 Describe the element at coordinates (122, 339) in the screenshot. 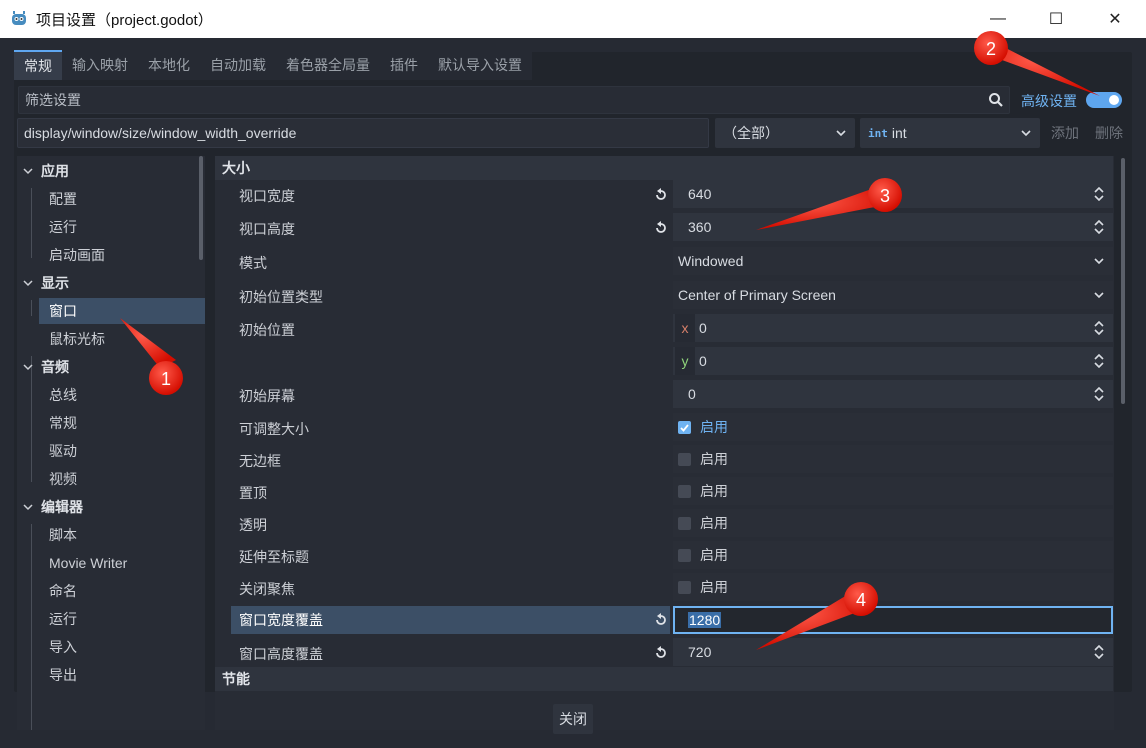

I see `tree-item-mouse-cursor: 鼠标光标` at that location.